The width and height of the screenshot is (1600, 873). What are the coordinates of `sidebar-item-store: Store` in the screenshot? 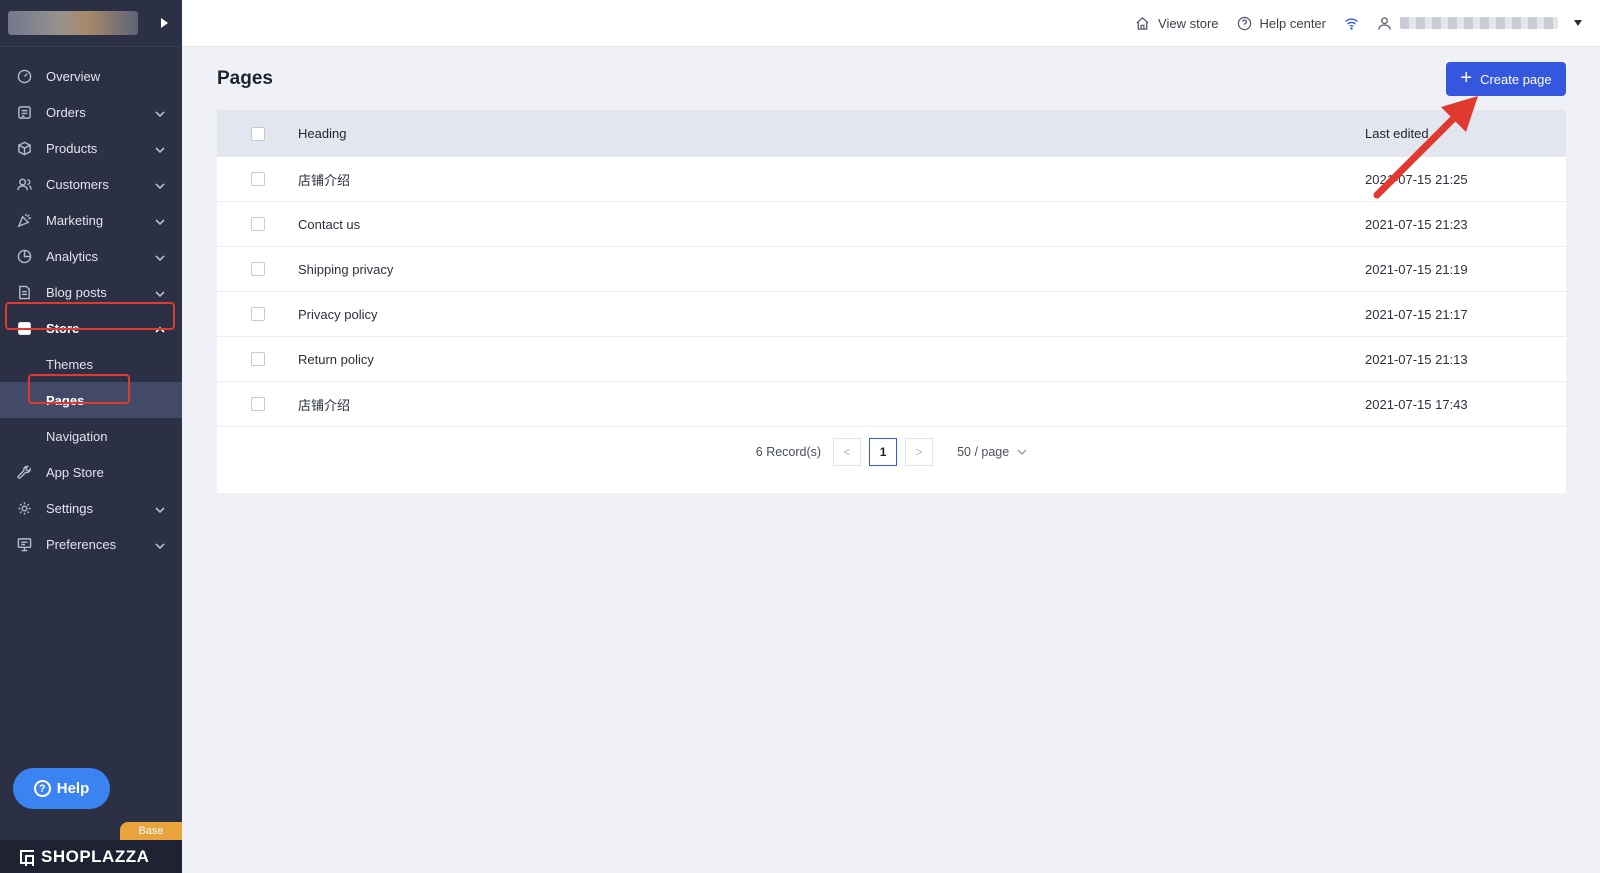 It's located at (91, 328).